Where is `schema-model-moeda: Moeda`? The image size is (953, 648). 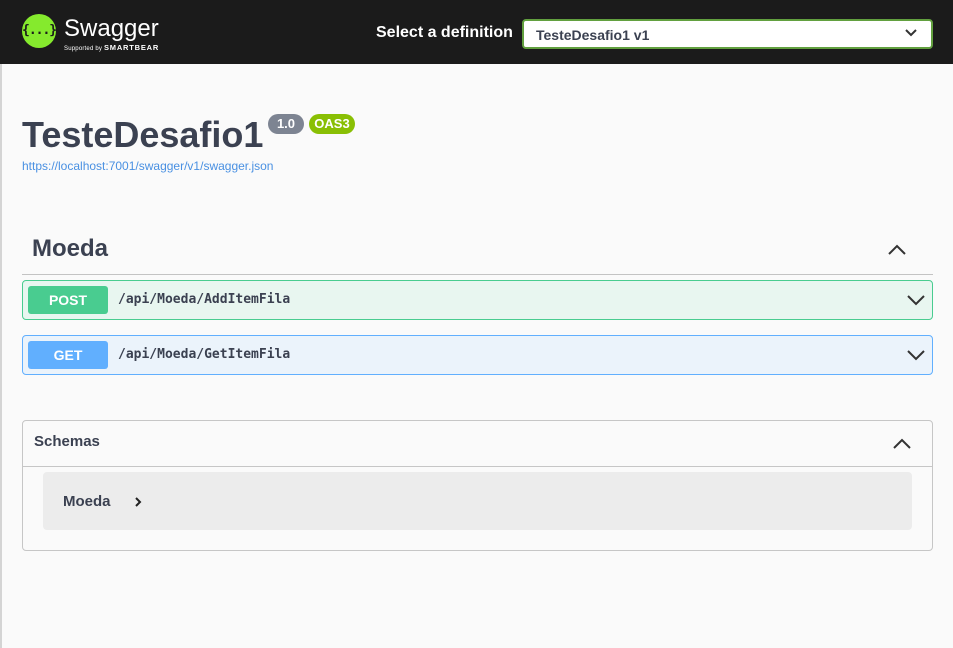
schema-model-moeda: Moeda is located at coordinates (477, 501).